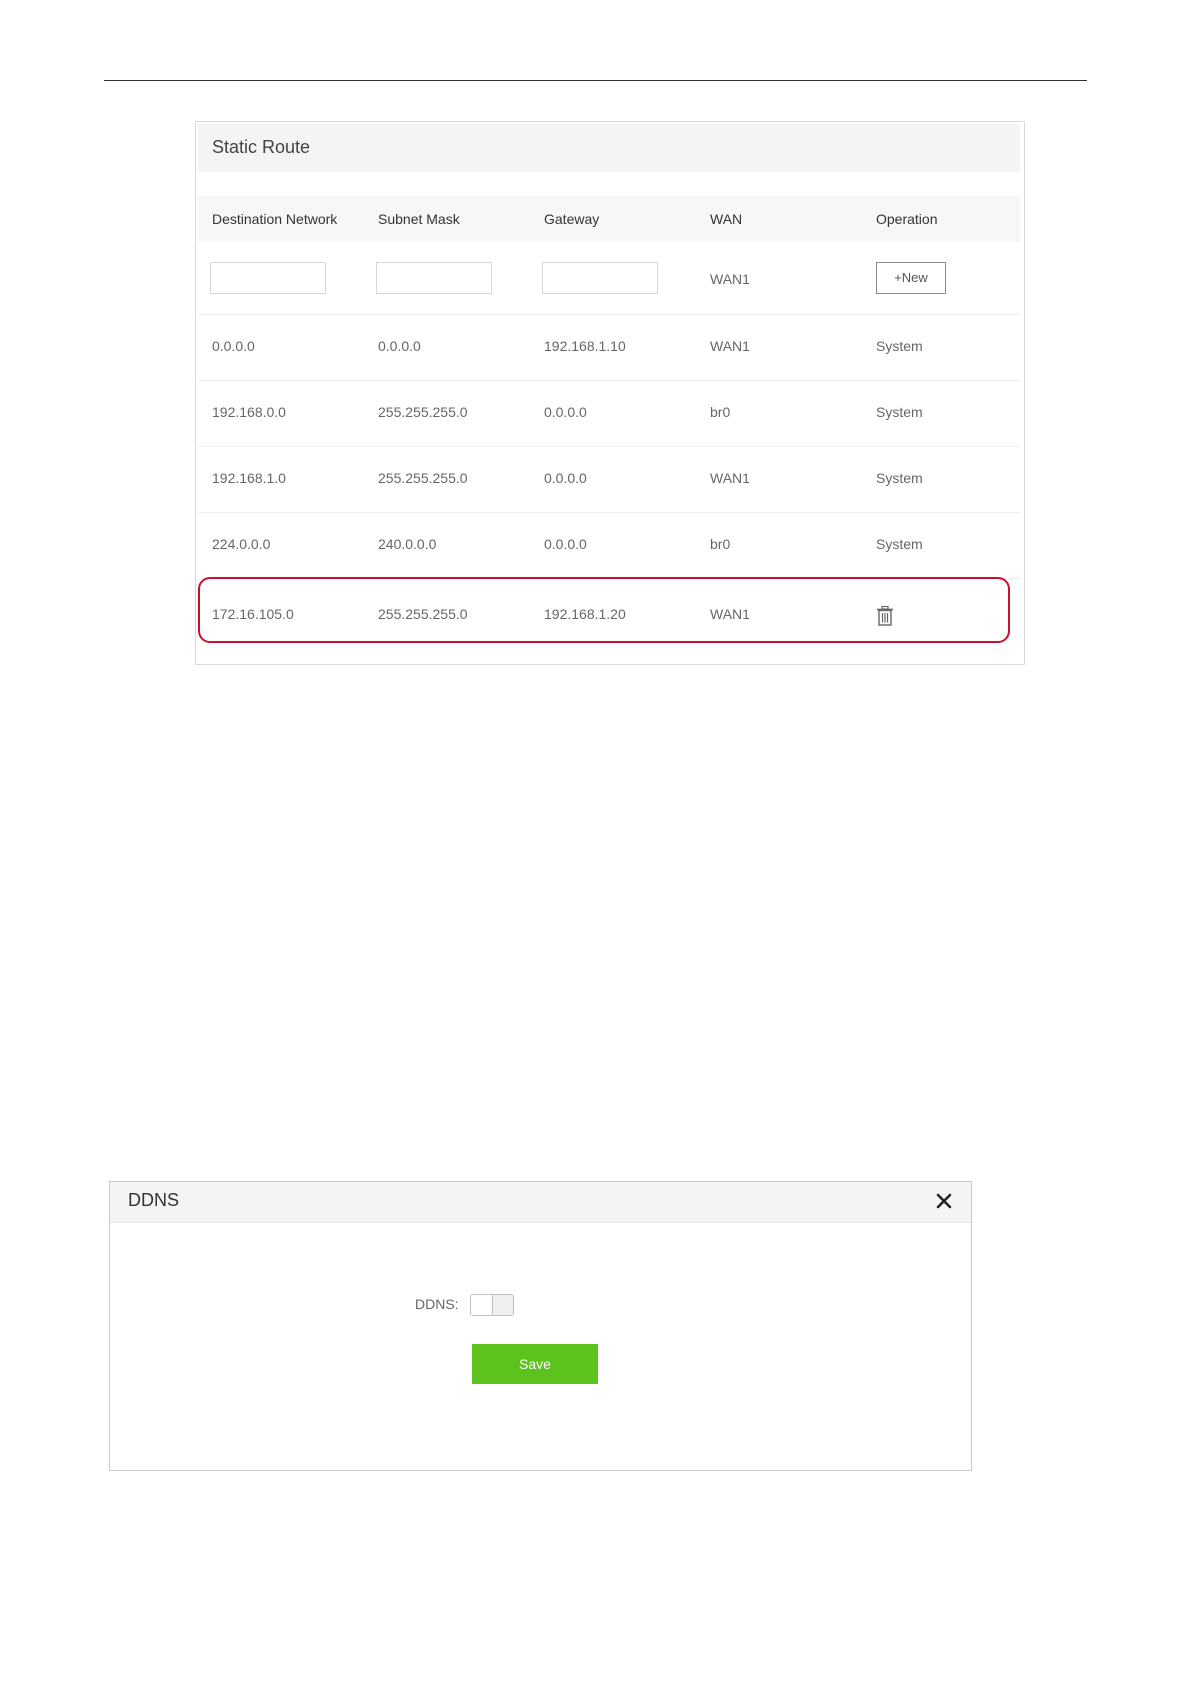 Image resolution: width=1191 pixels, height=1684 pixels. Describe the element at coordinates (419, 219) in the screenshot. I see `column-header-subnet-mask: Subnet Mask` at that location.